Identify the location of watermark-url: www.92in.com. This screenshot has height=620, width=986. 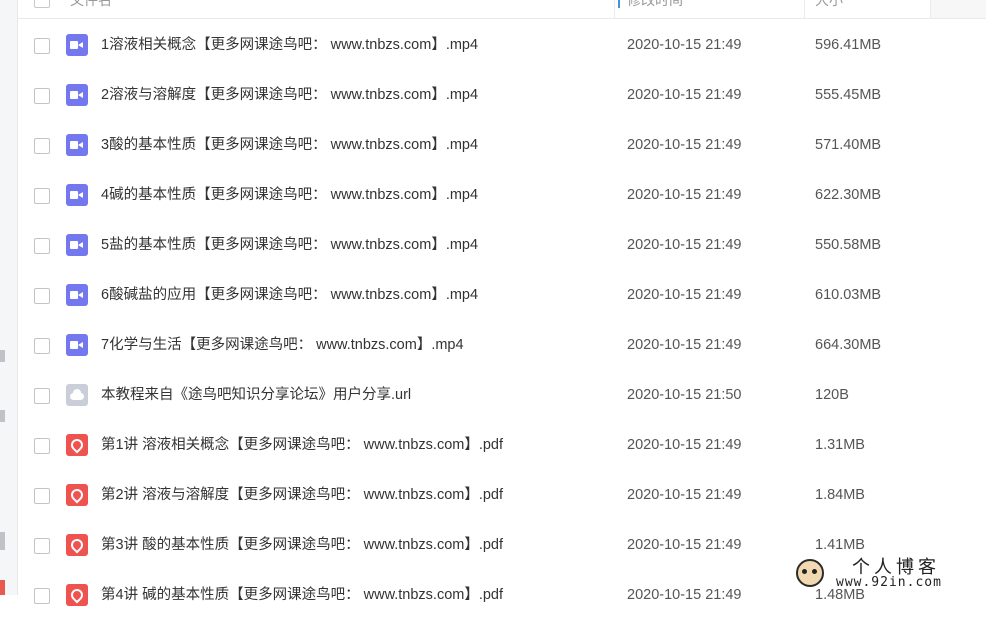
(889, 582).